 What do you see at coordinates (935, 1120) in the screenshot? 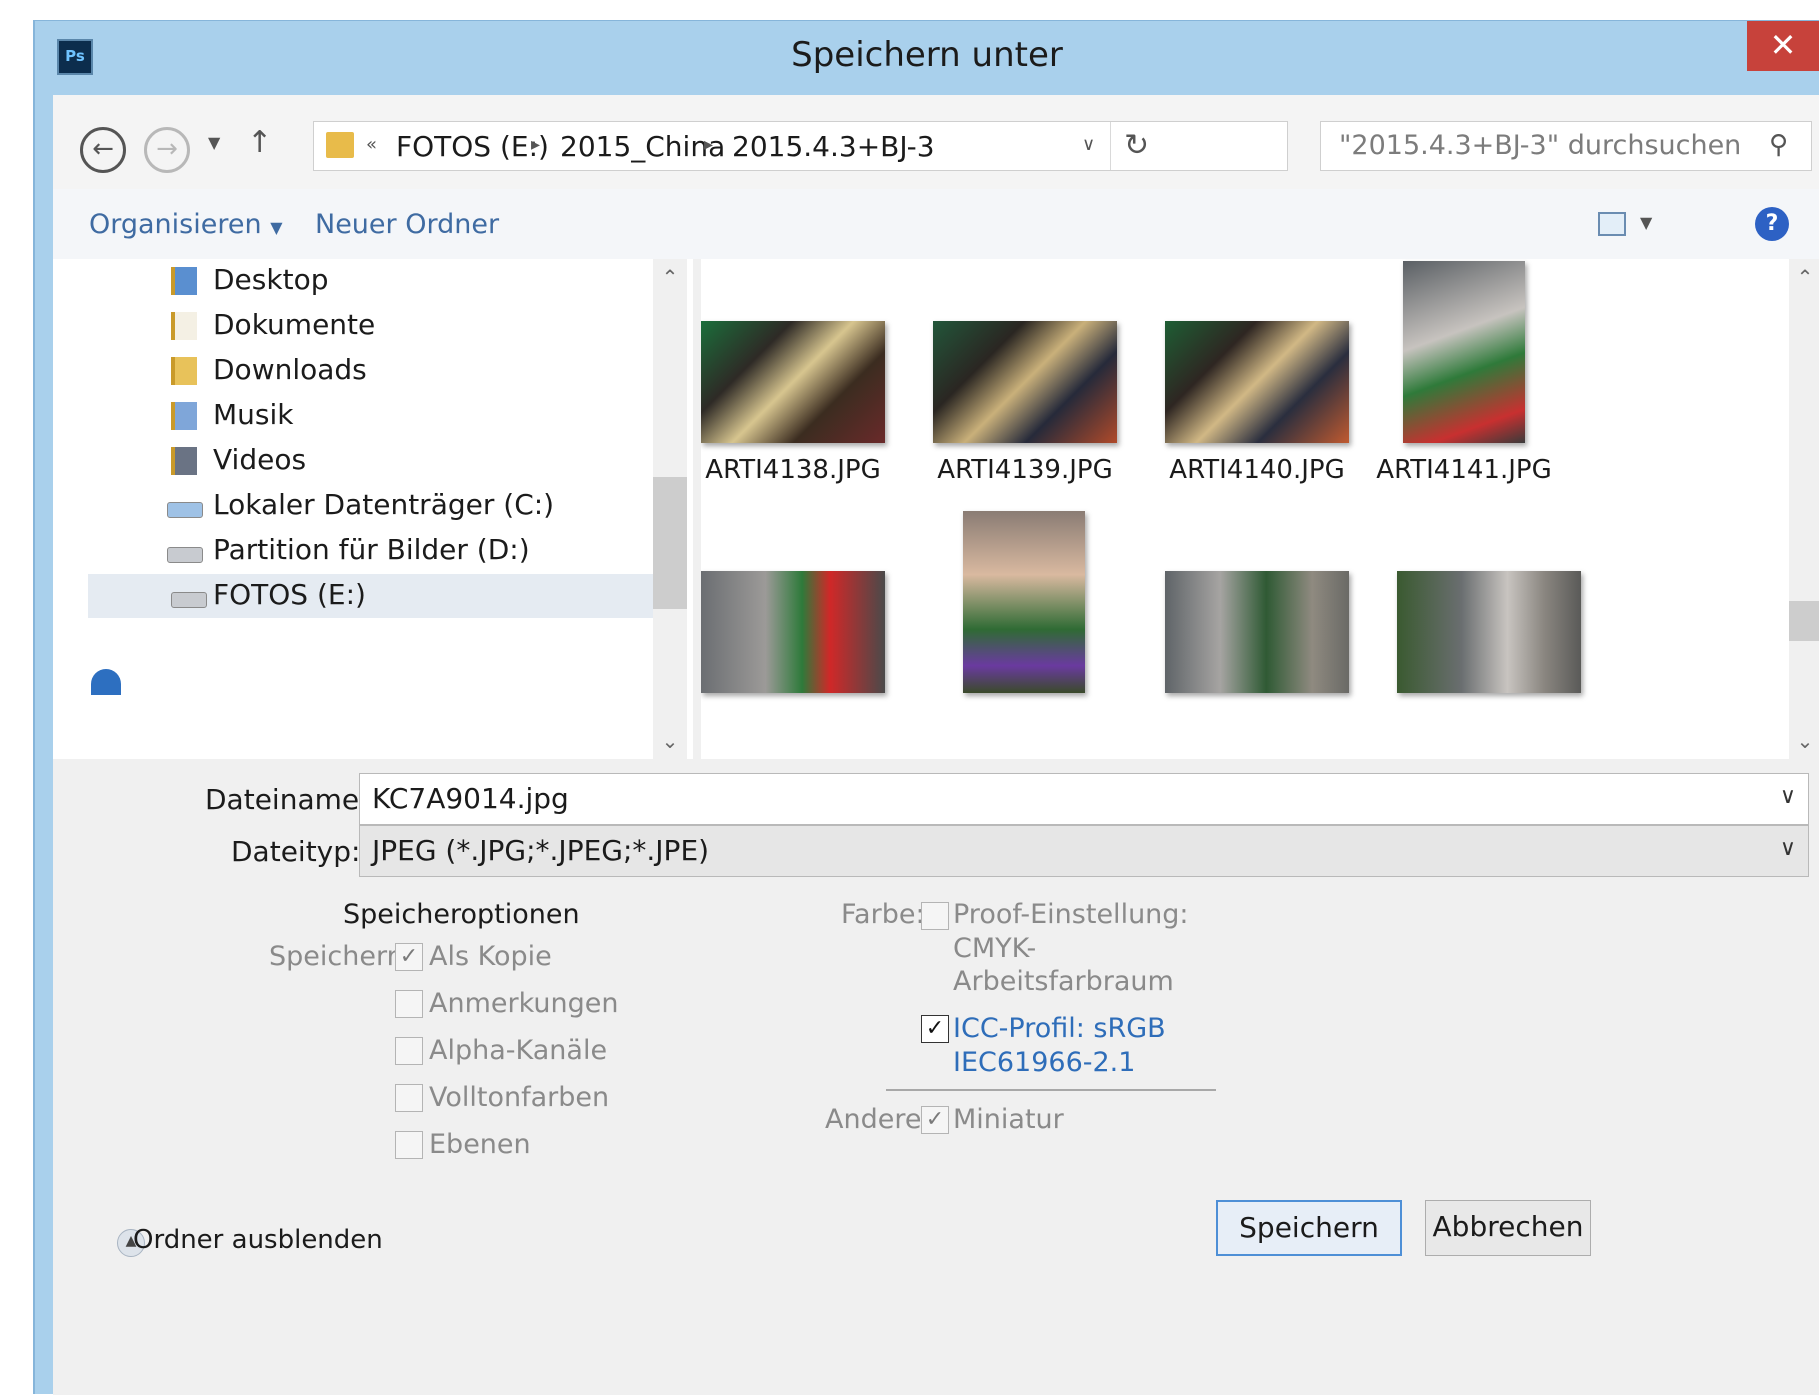
I see `thumbnail-checkbox: ✓` at bounding box center [935, 1120].